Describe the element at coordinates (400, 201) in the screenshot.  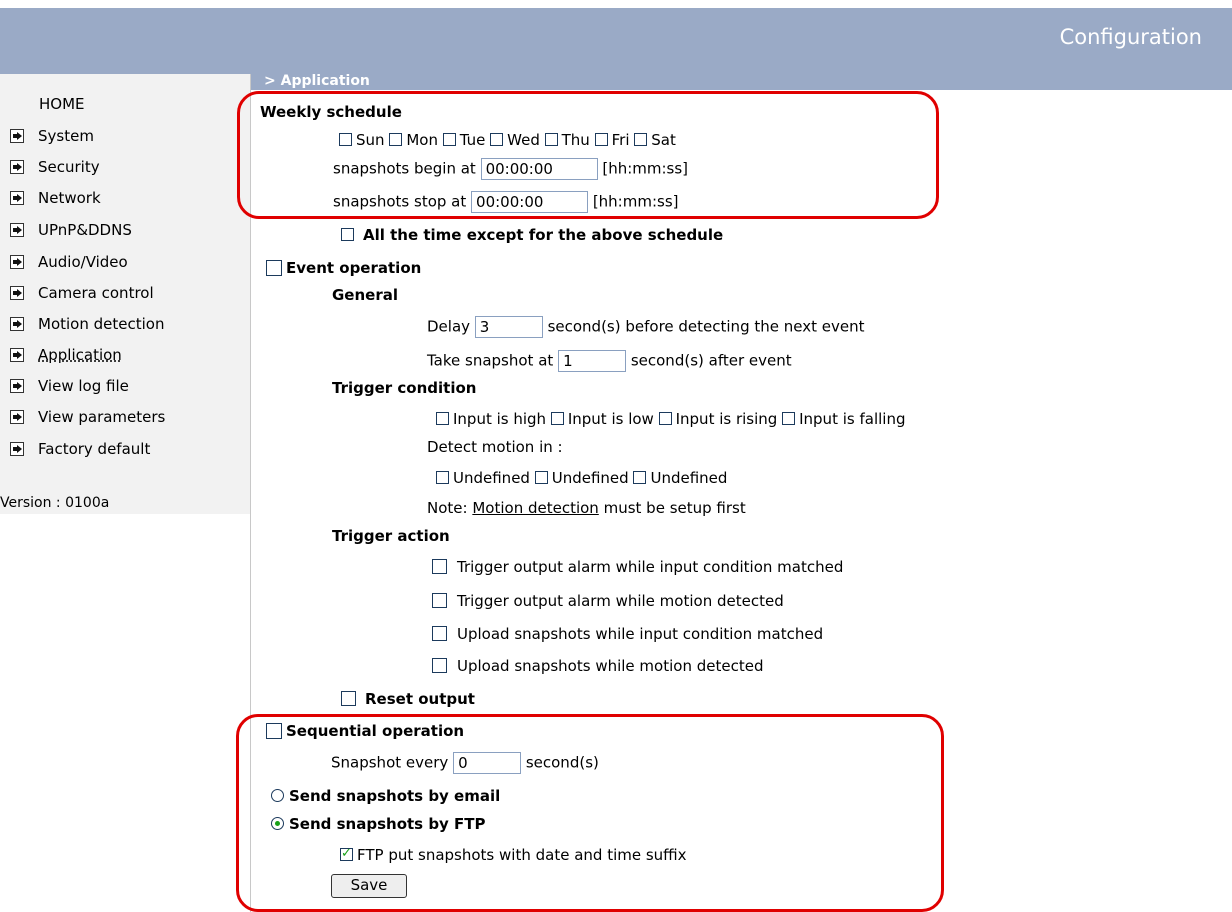
I see `stop-label: snapshots stop at` at that location.